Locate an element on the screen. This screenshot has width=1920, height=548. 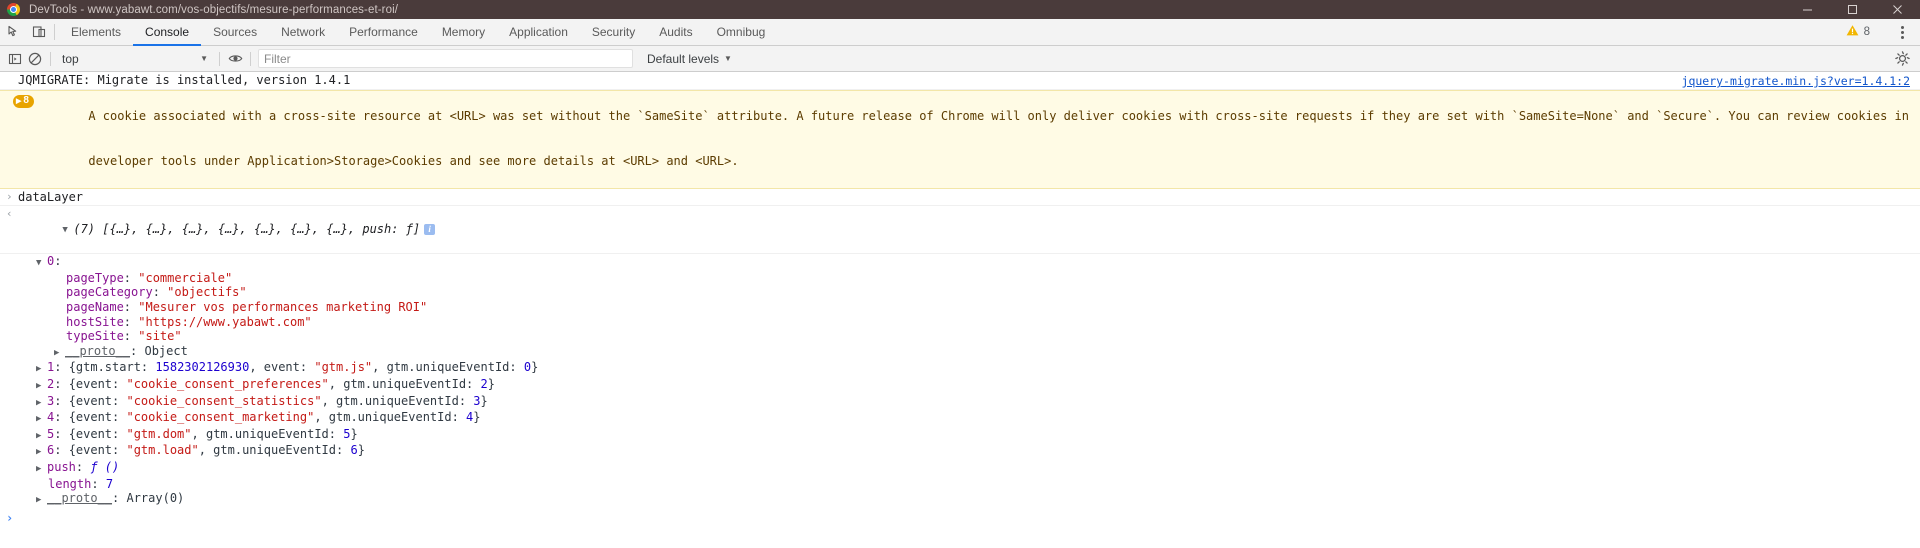
property-key: __proto__ is located at coordinates (80, 498).